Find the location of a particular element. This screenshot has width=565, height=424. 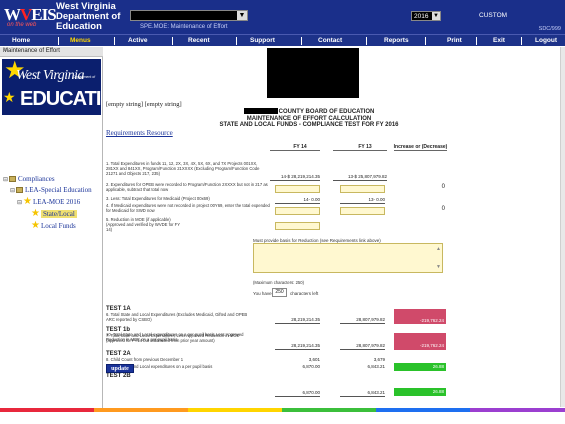

nav-logout: Logout is located at coordinates (546, 41).